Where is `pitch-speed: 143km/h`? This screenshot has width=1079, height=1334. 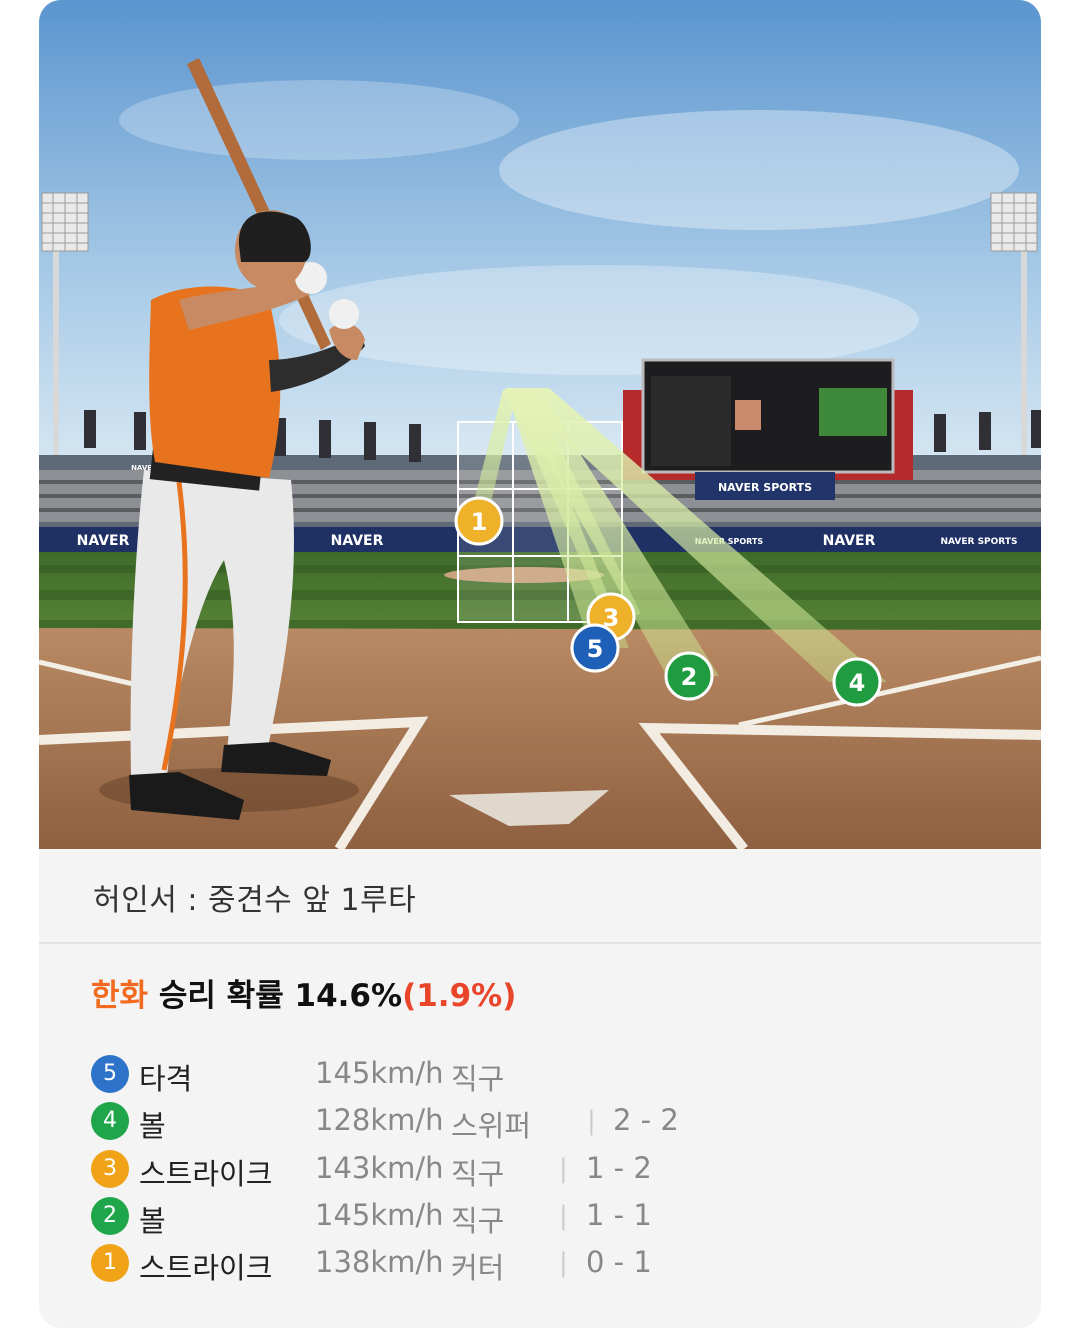 pitch-speed: 143km/h is located at coordinates (379, 1168).